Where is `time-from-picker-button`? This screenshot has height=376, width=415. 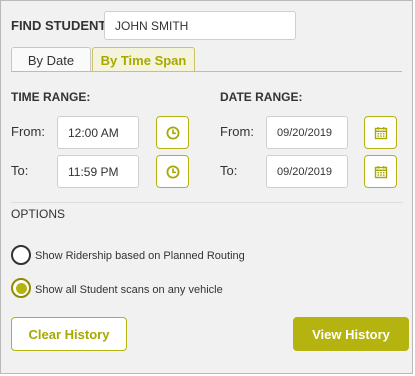 time-from-picker-button is located at coordinates (172, 132).